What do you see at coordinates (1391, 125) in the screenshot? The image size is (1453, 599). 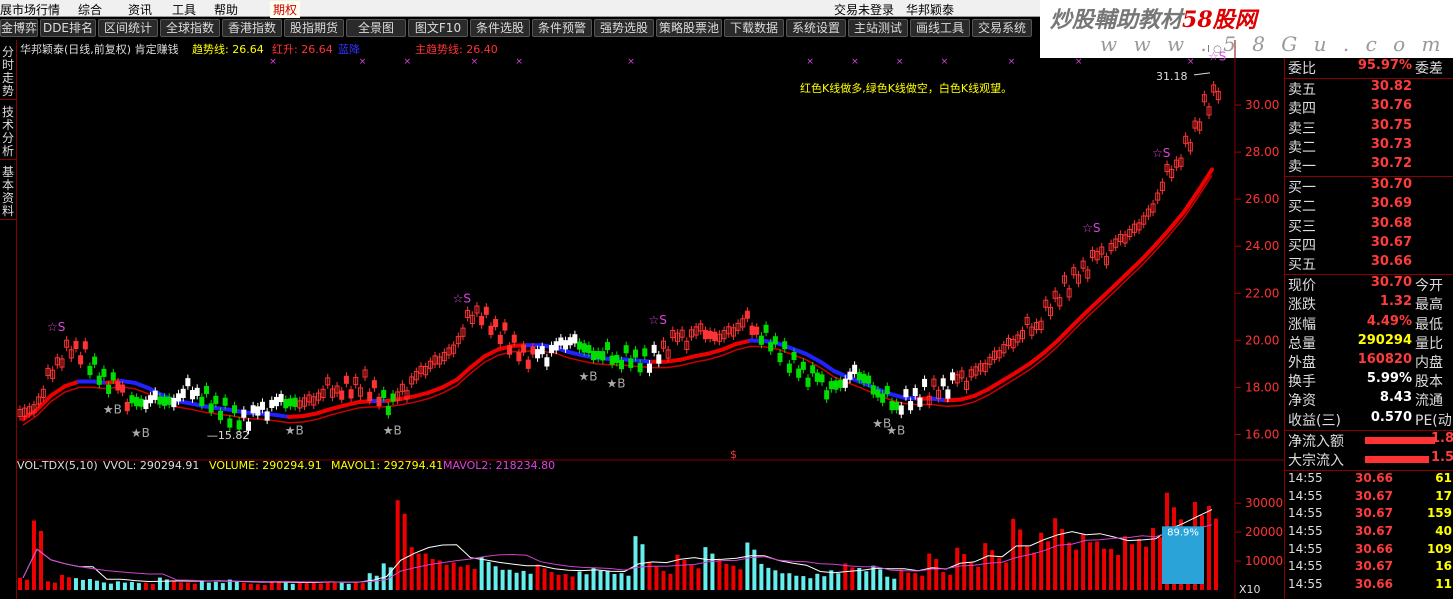 I see `ask-row-3-value: 30.75` at bounding box center [1391, 125].